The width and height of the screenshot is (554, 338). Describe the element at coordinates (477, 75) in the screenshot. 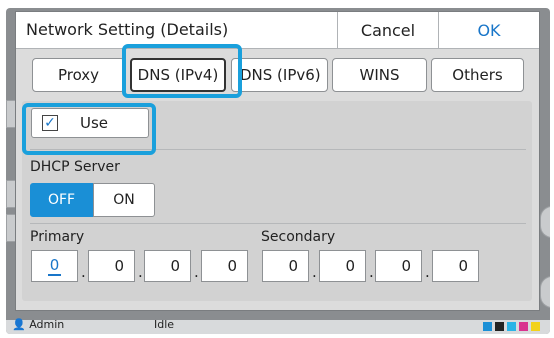

I see `tab-others: Others` at that location.